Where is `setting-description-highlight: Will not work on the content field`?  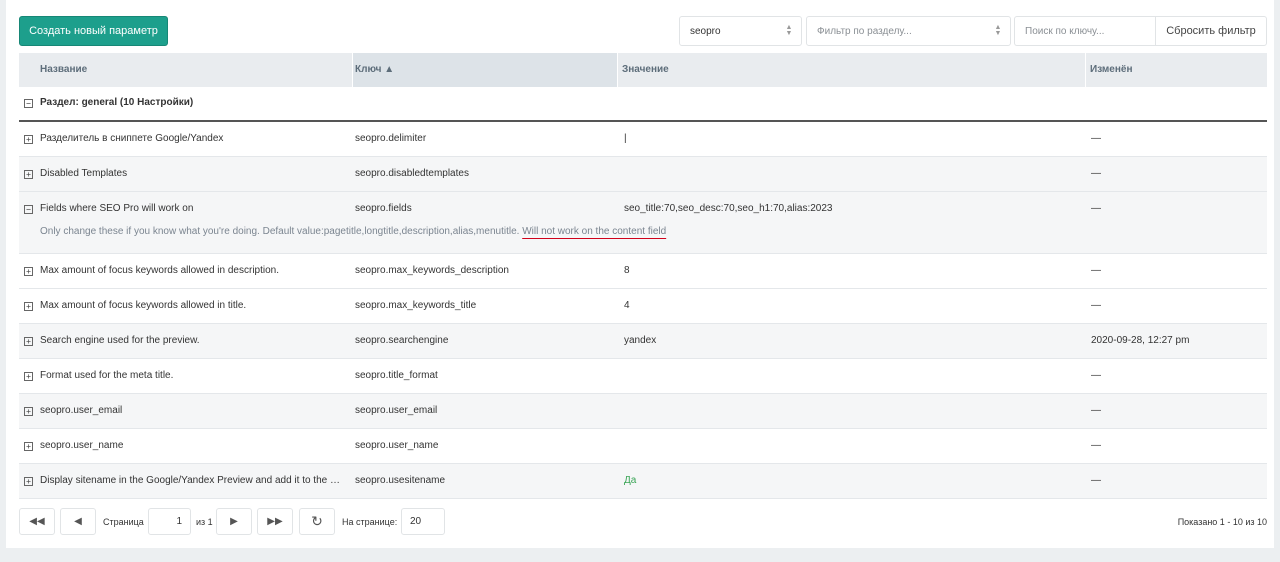
setting-description-highlight: Will not work on the content field is located at coordinates (594, 231).